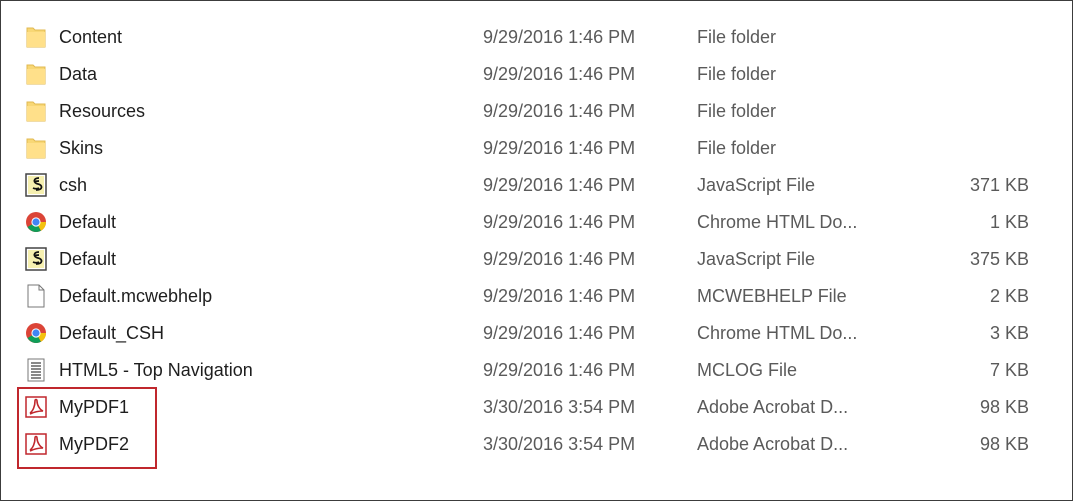 The image size is (1073, 501). I want to click on file-size: 3 KB, so click(1009, 333).